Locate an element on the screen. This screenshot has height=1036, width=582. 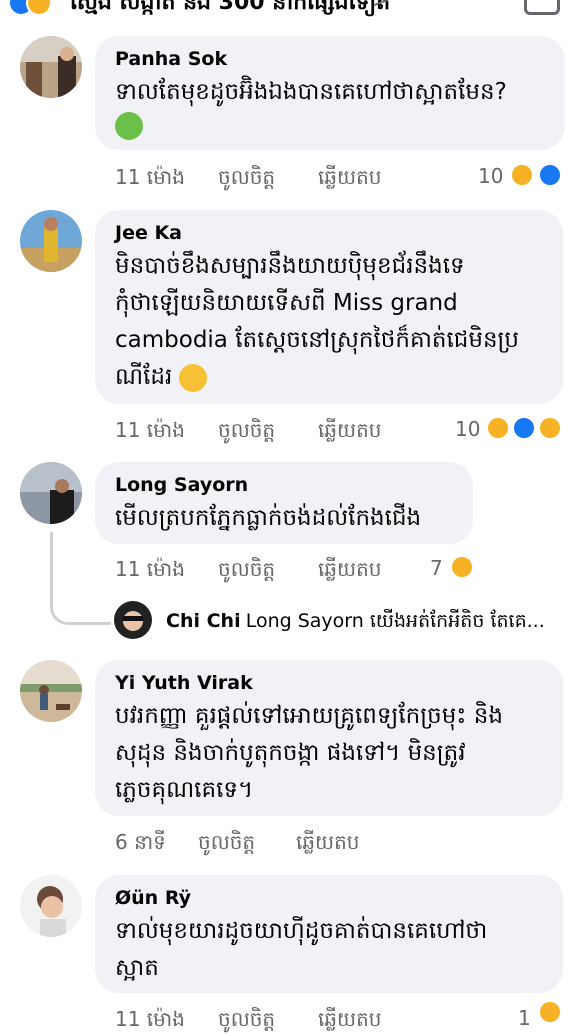
comment-text-line: ណីដែរ is located at coordinates (144, 377).